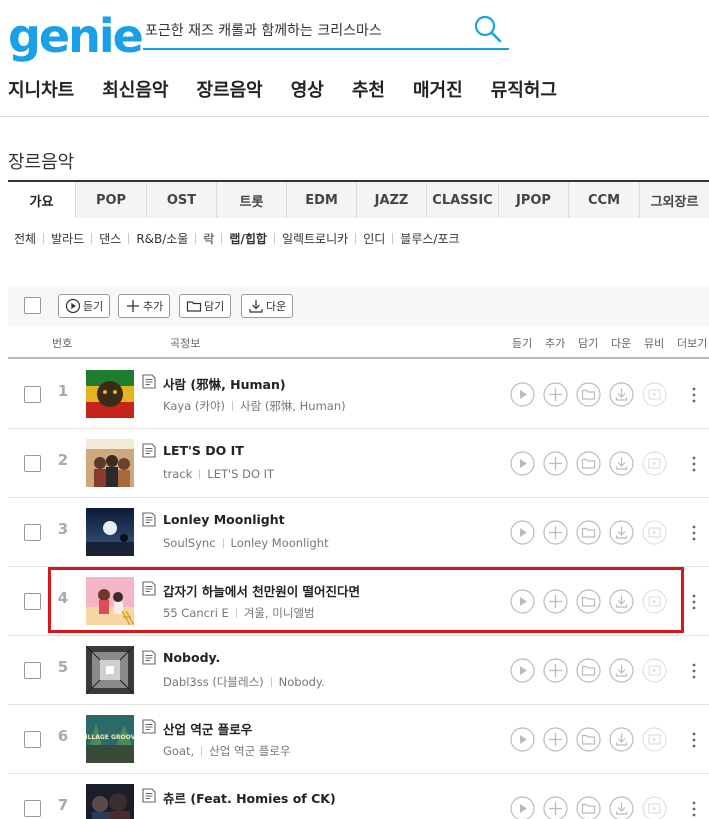 The image size is (709, 819). What do you see at coordinates (213, 682) in the screenshot?
I see `artist-link: Dabl3ss (다블레스)` at bounding box center [213, 682].